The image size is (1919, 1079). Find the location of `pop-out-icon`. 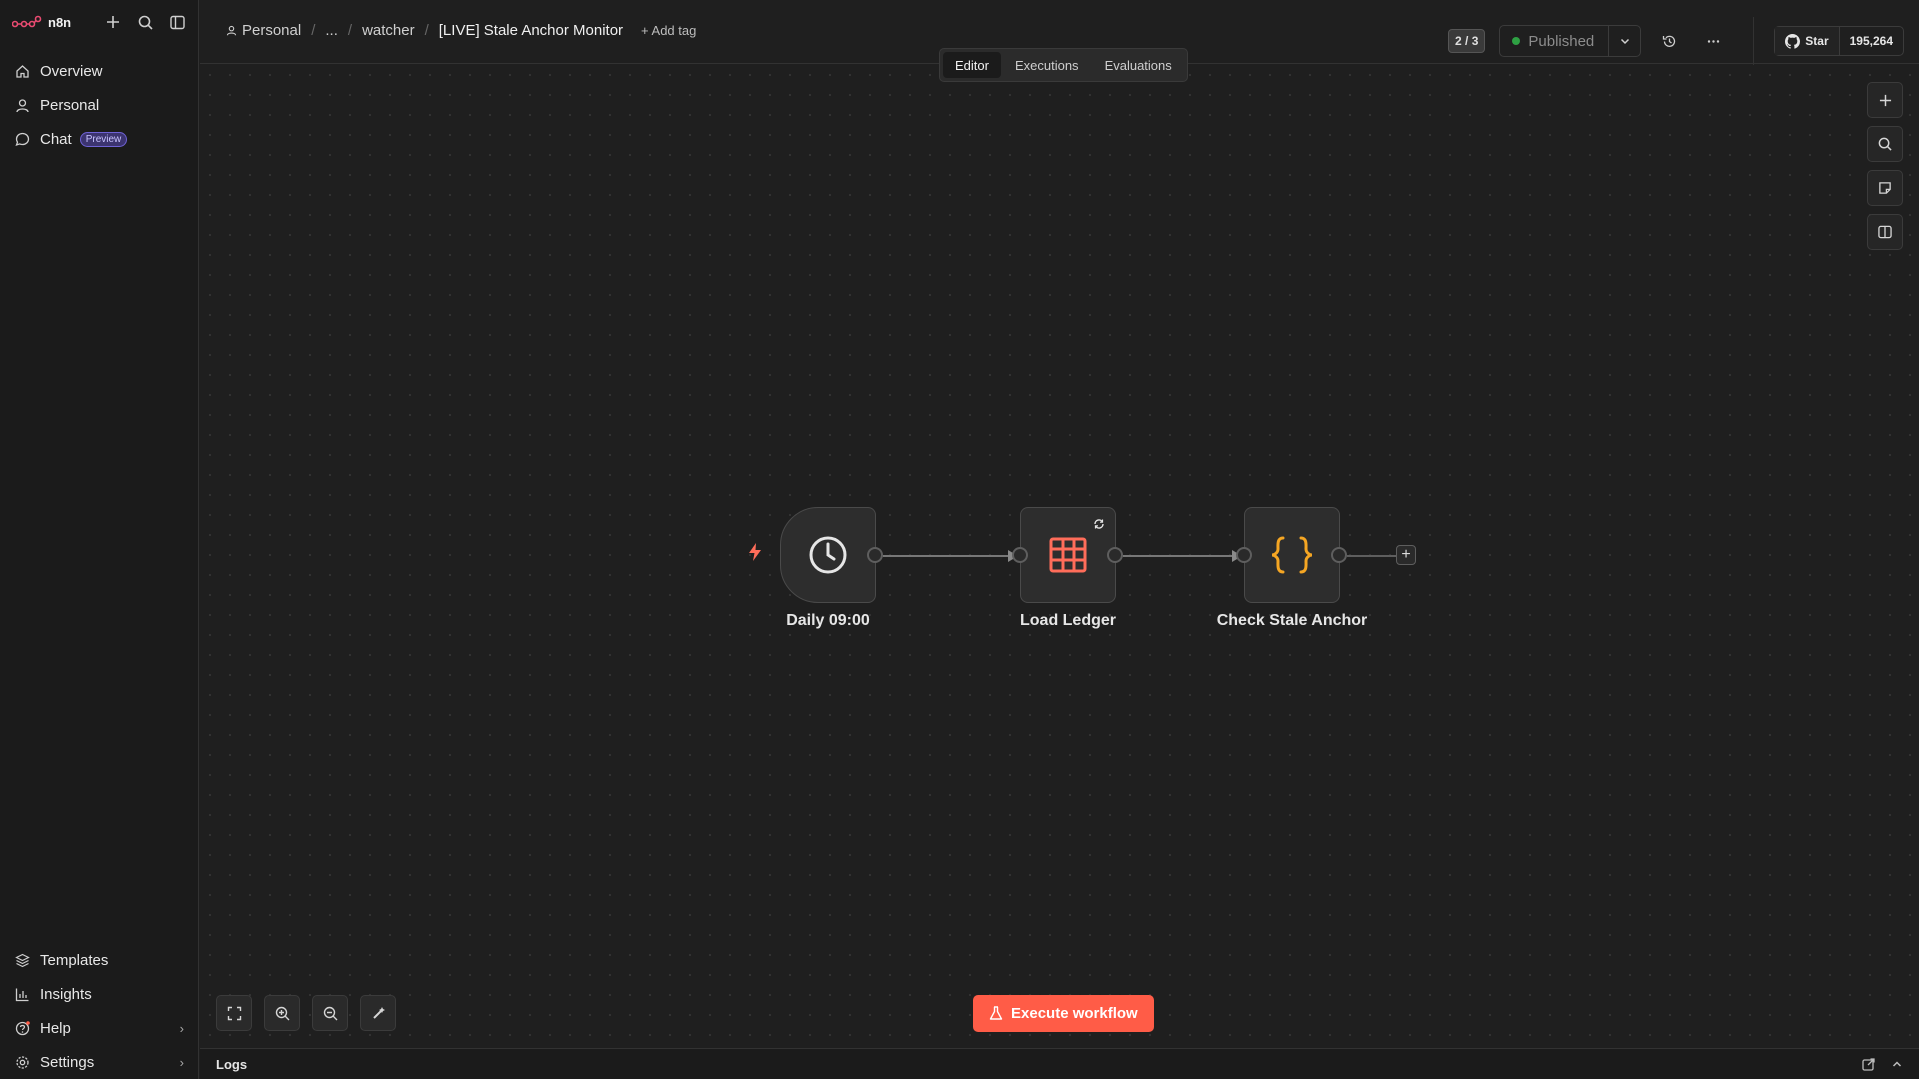

pop-out-icon is located at coordinates (1868, 1064).